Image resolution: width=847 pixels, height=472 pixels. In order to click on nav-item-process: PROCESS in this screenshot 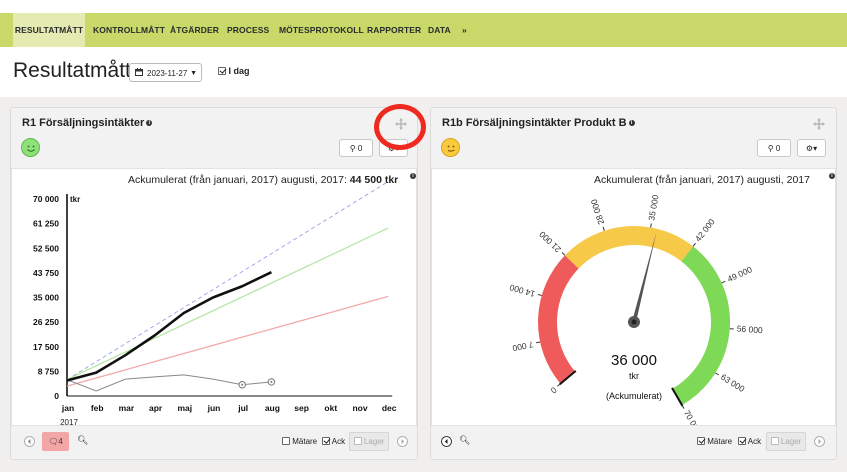, I will do `click(248, 30)`.